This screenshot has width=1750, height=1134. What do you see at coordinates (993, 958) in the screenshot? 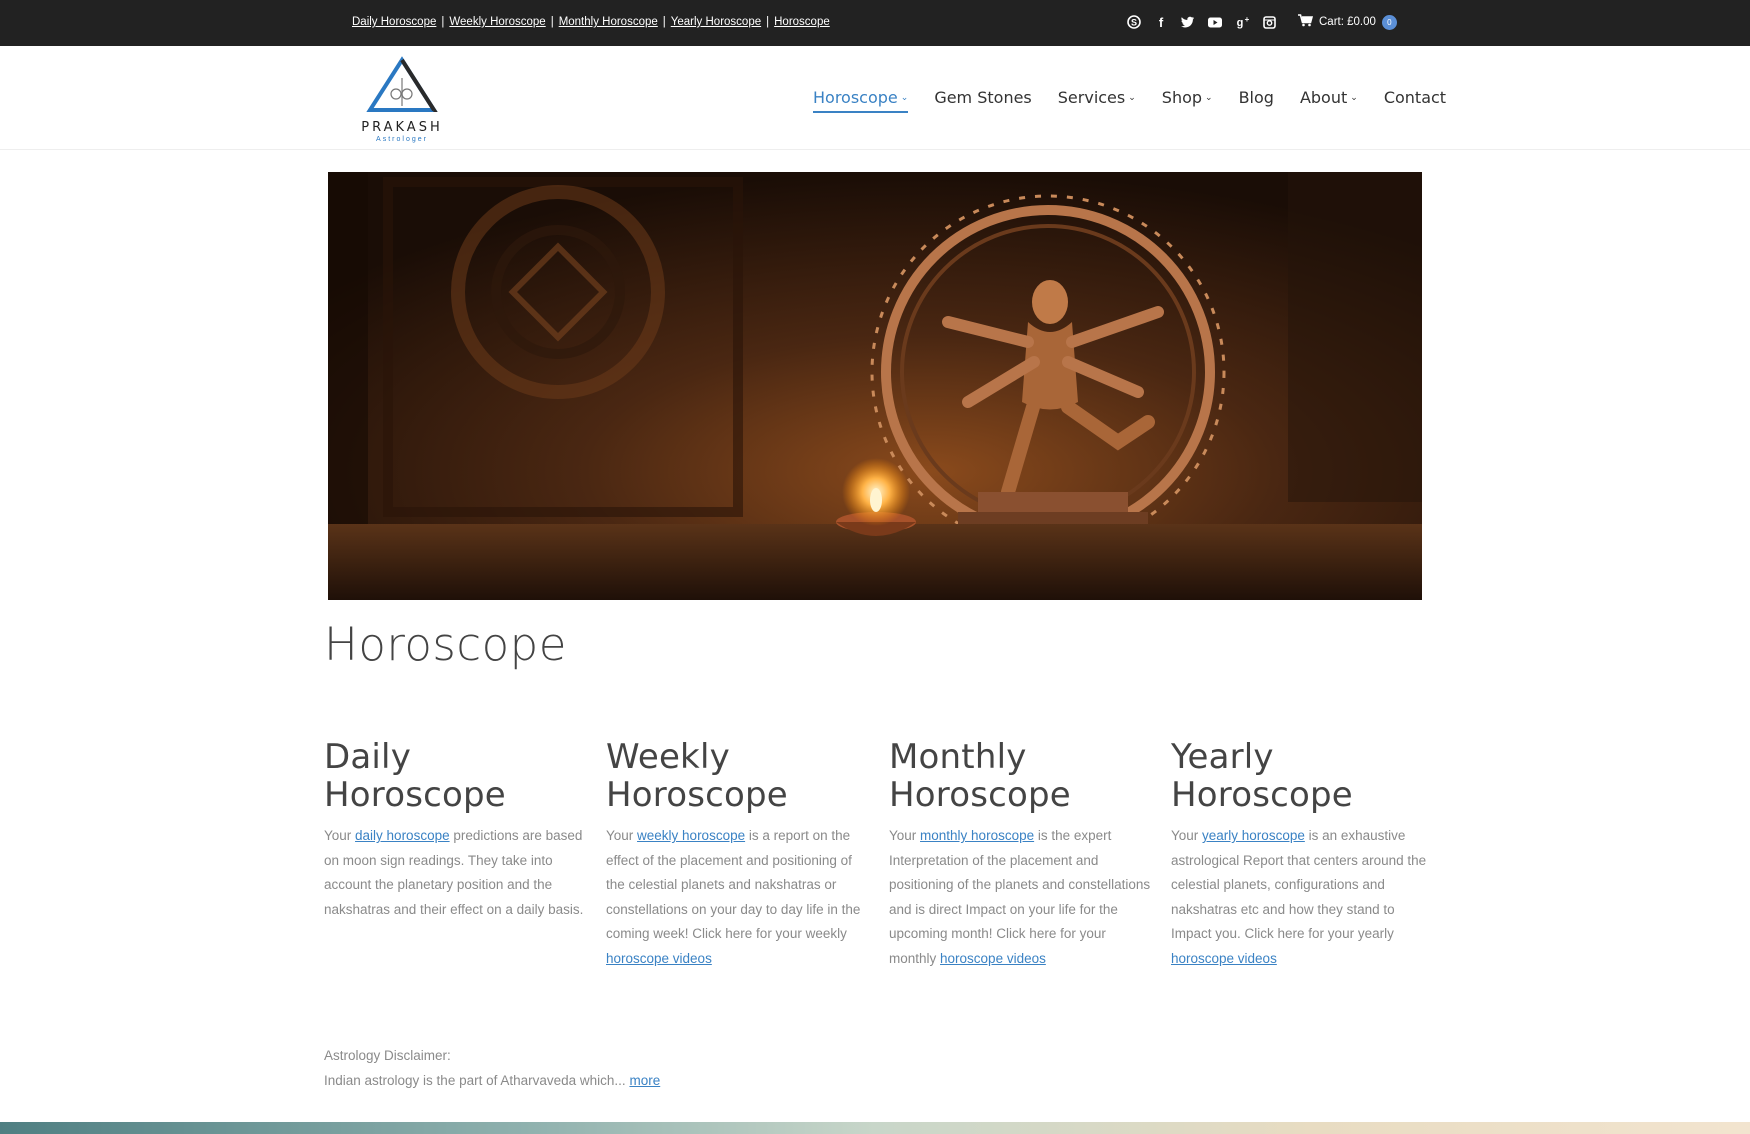
I see `monthly-horoscope-videos-link: horoscope videos` at bounding box center [993, 958].